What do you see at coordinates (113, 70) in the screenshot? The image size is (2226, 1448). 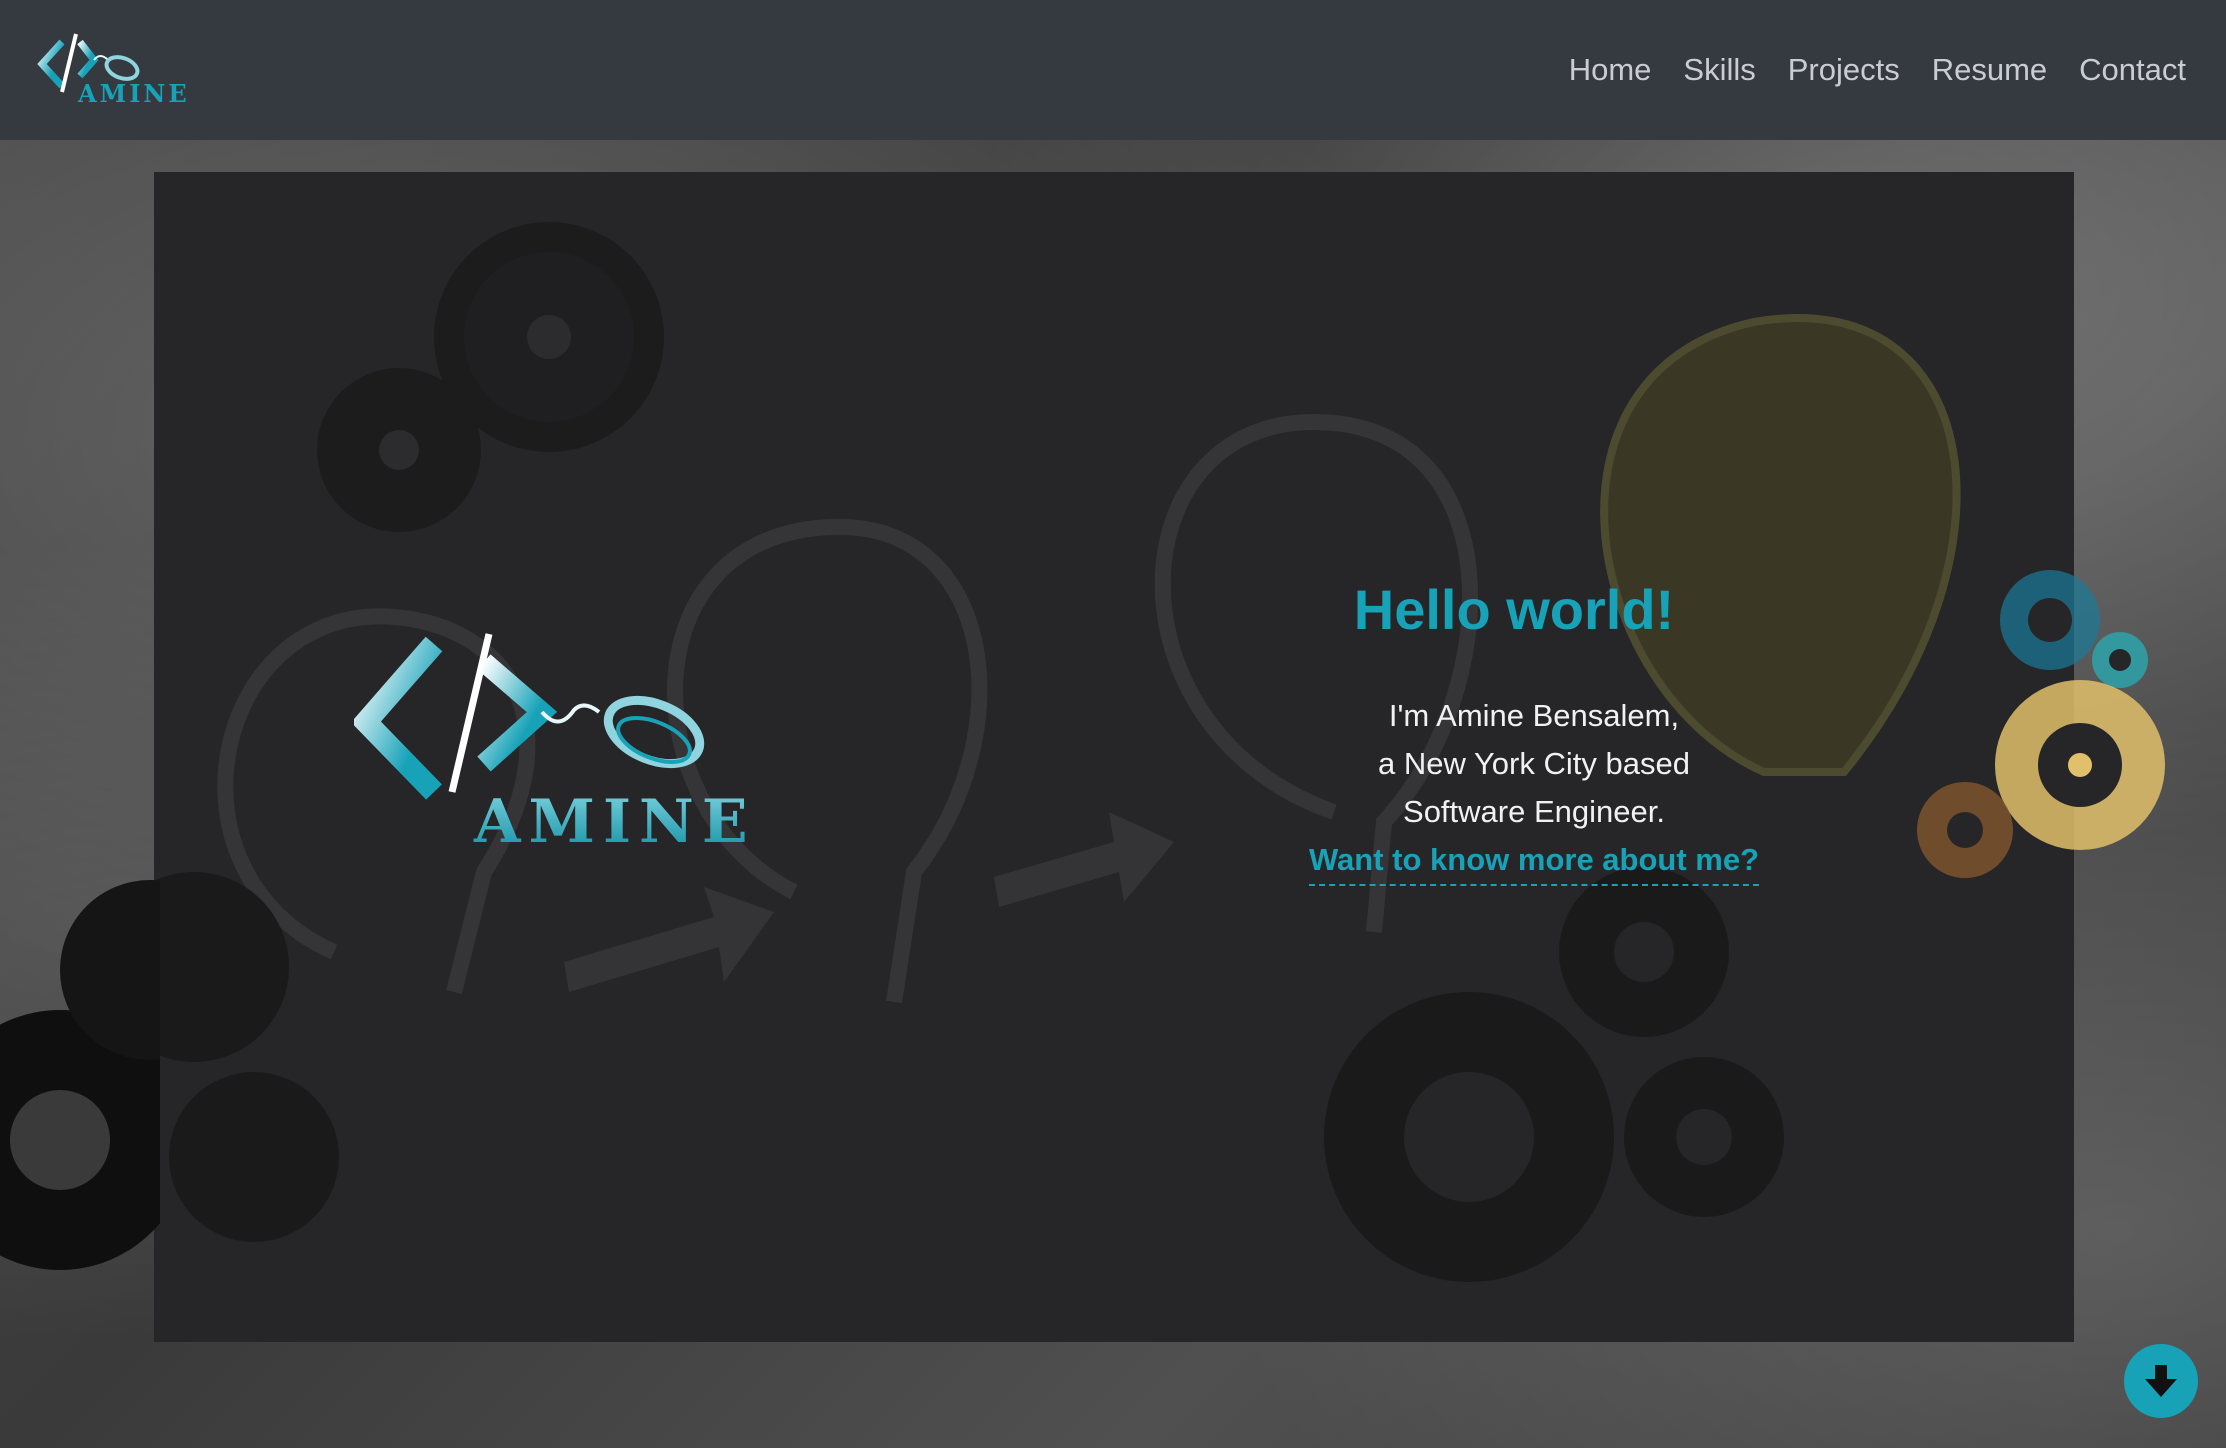 I see `brand-logo-icon: AMINE` at bounding box center [113, 70].